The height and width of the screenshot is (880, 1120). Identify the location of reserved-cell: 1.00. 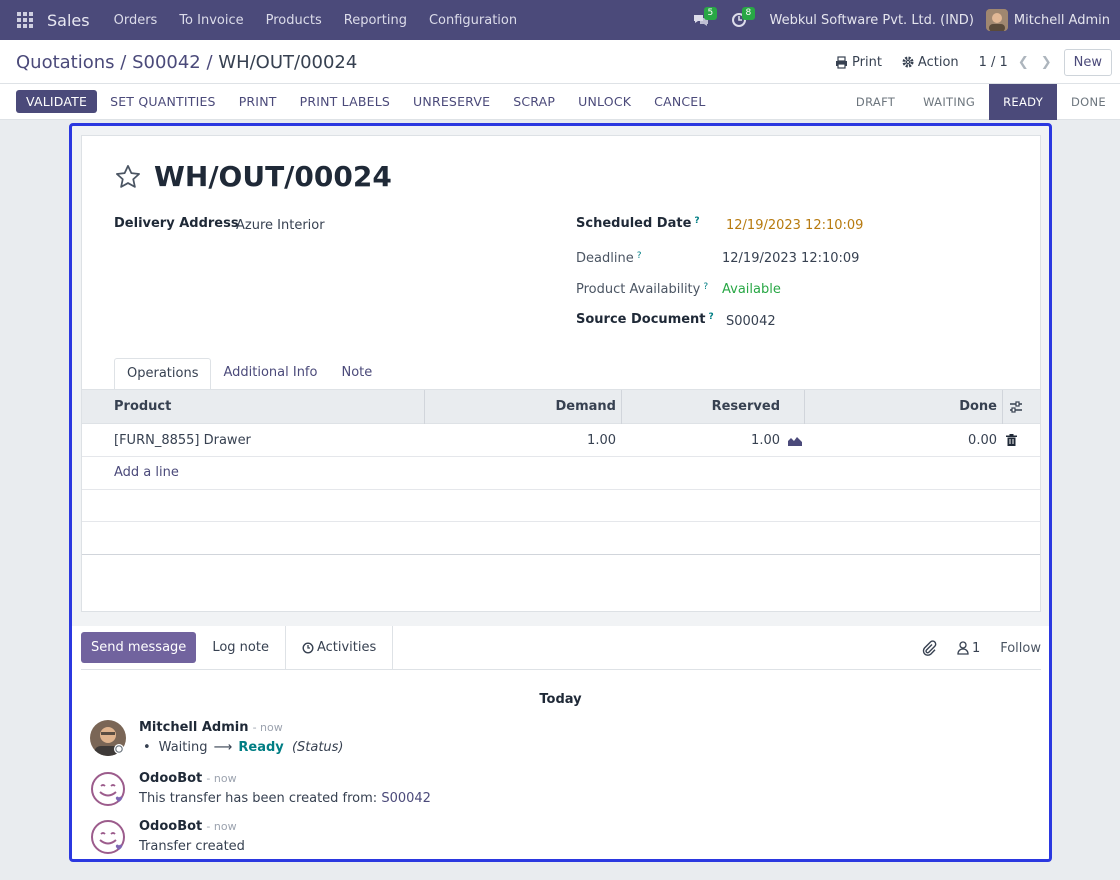
(765, 440).